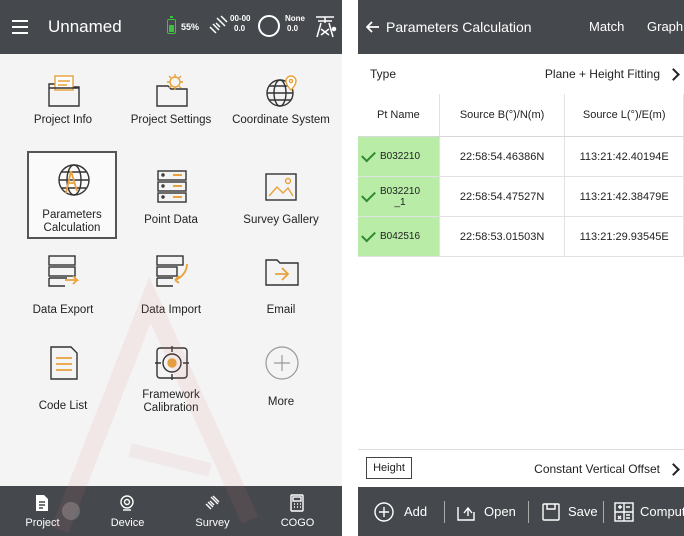 The image size is (684, 536). I want to click on source-l-cell: 113:21:42.38479E, so click(624, 196).